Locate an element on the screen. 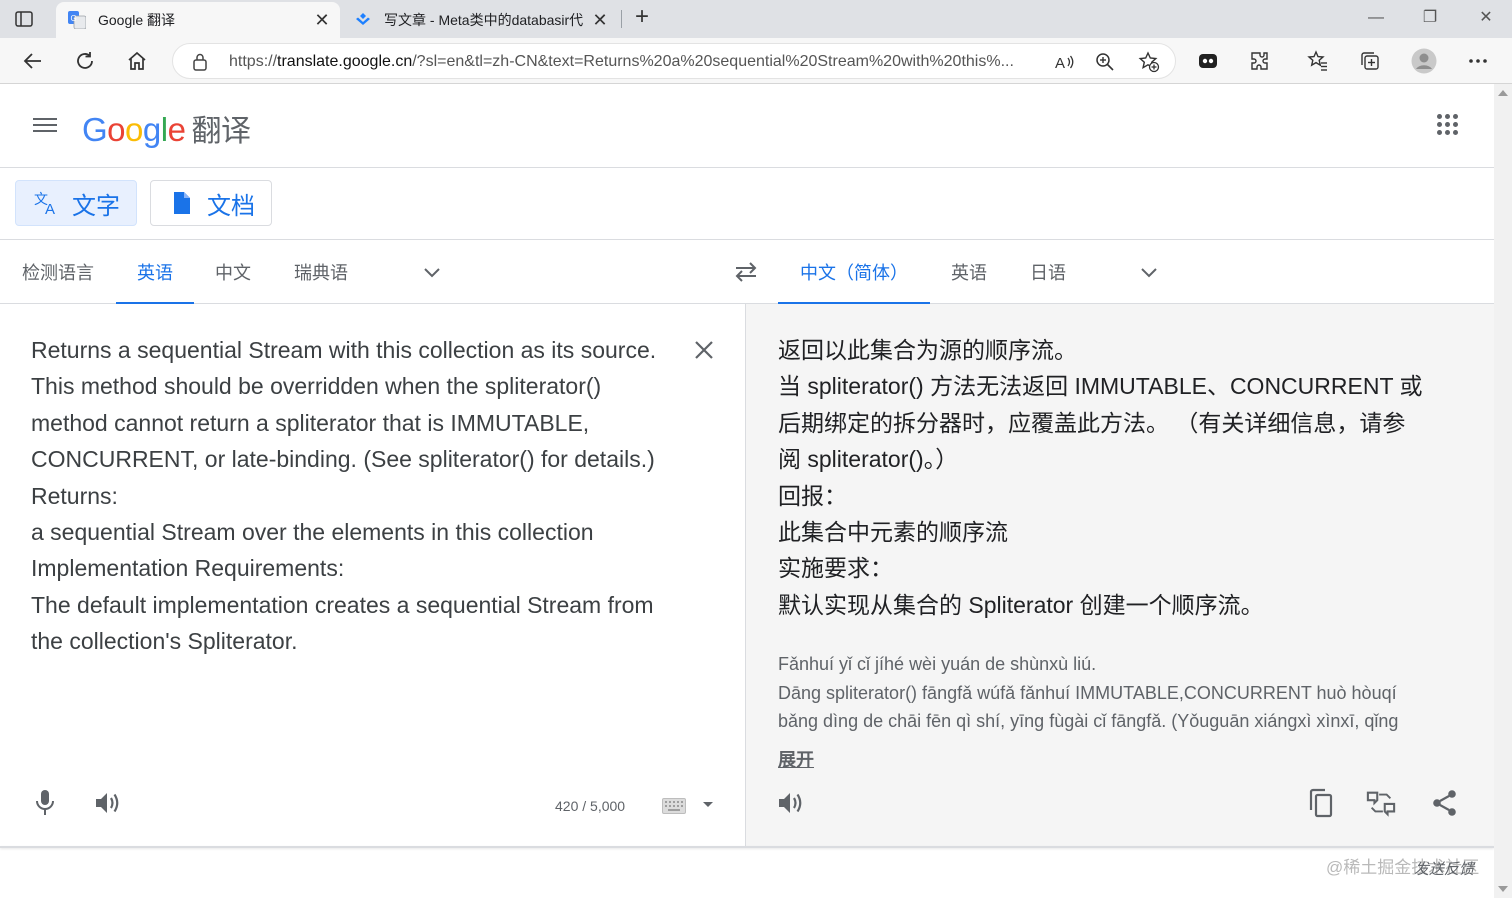 The height and width of the screenshot is (898, 1512). document-icon is located at coordinates (182, 203).